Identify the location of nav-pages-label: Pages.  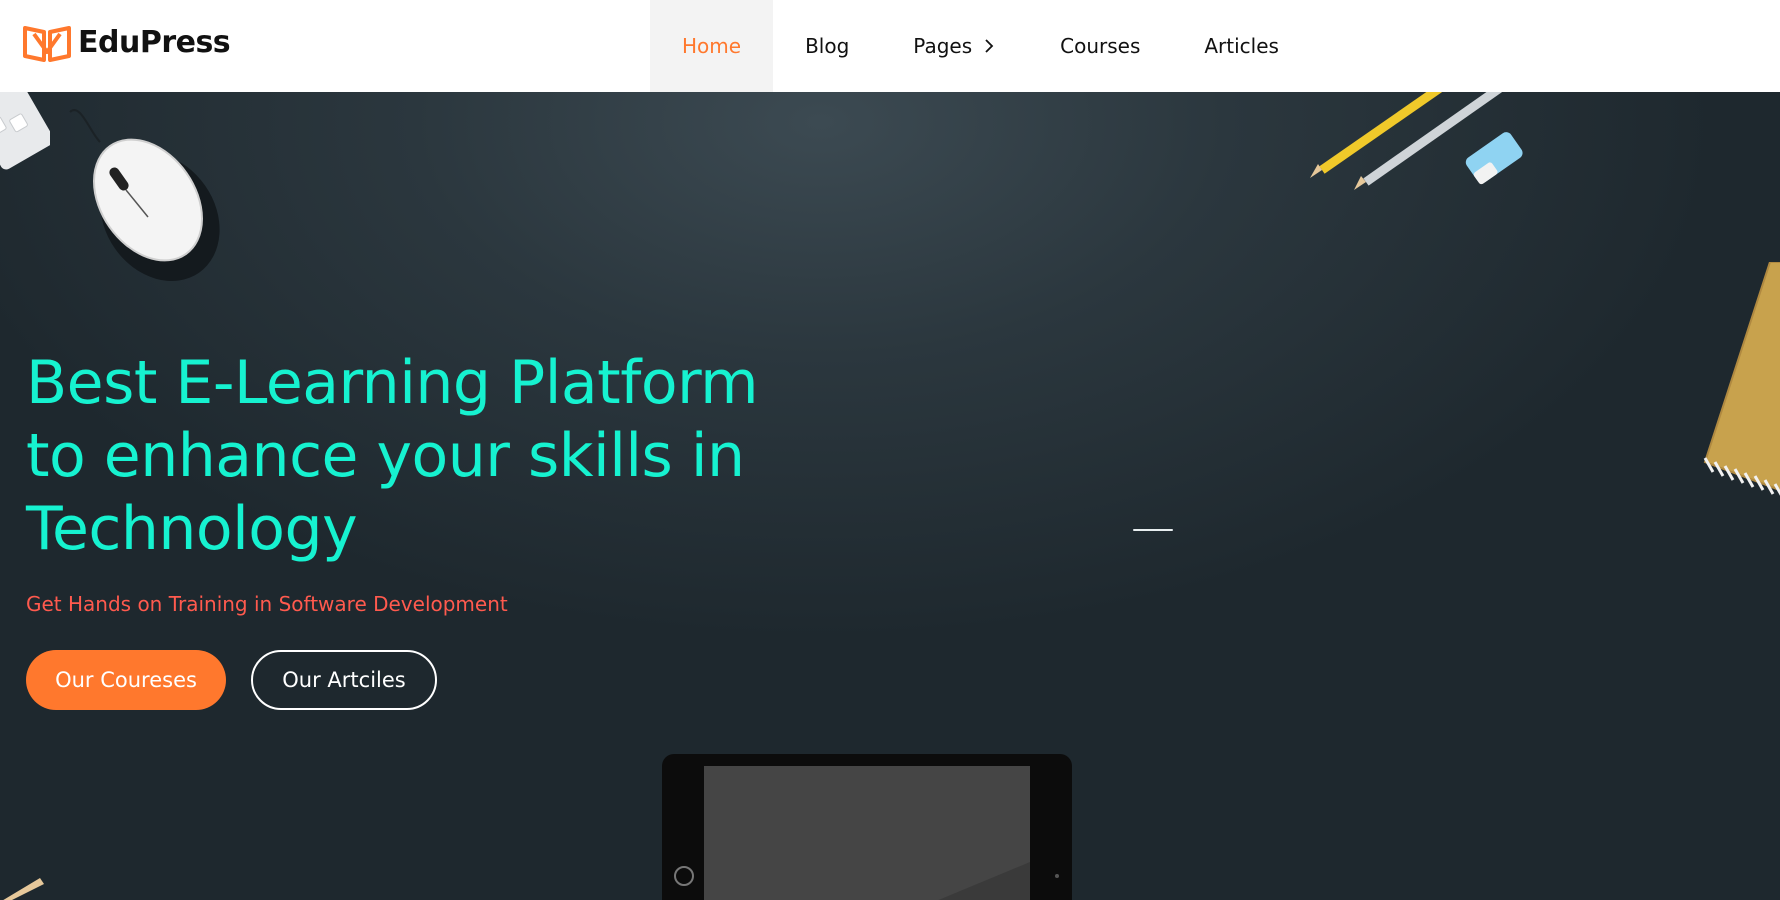
(943, 46).